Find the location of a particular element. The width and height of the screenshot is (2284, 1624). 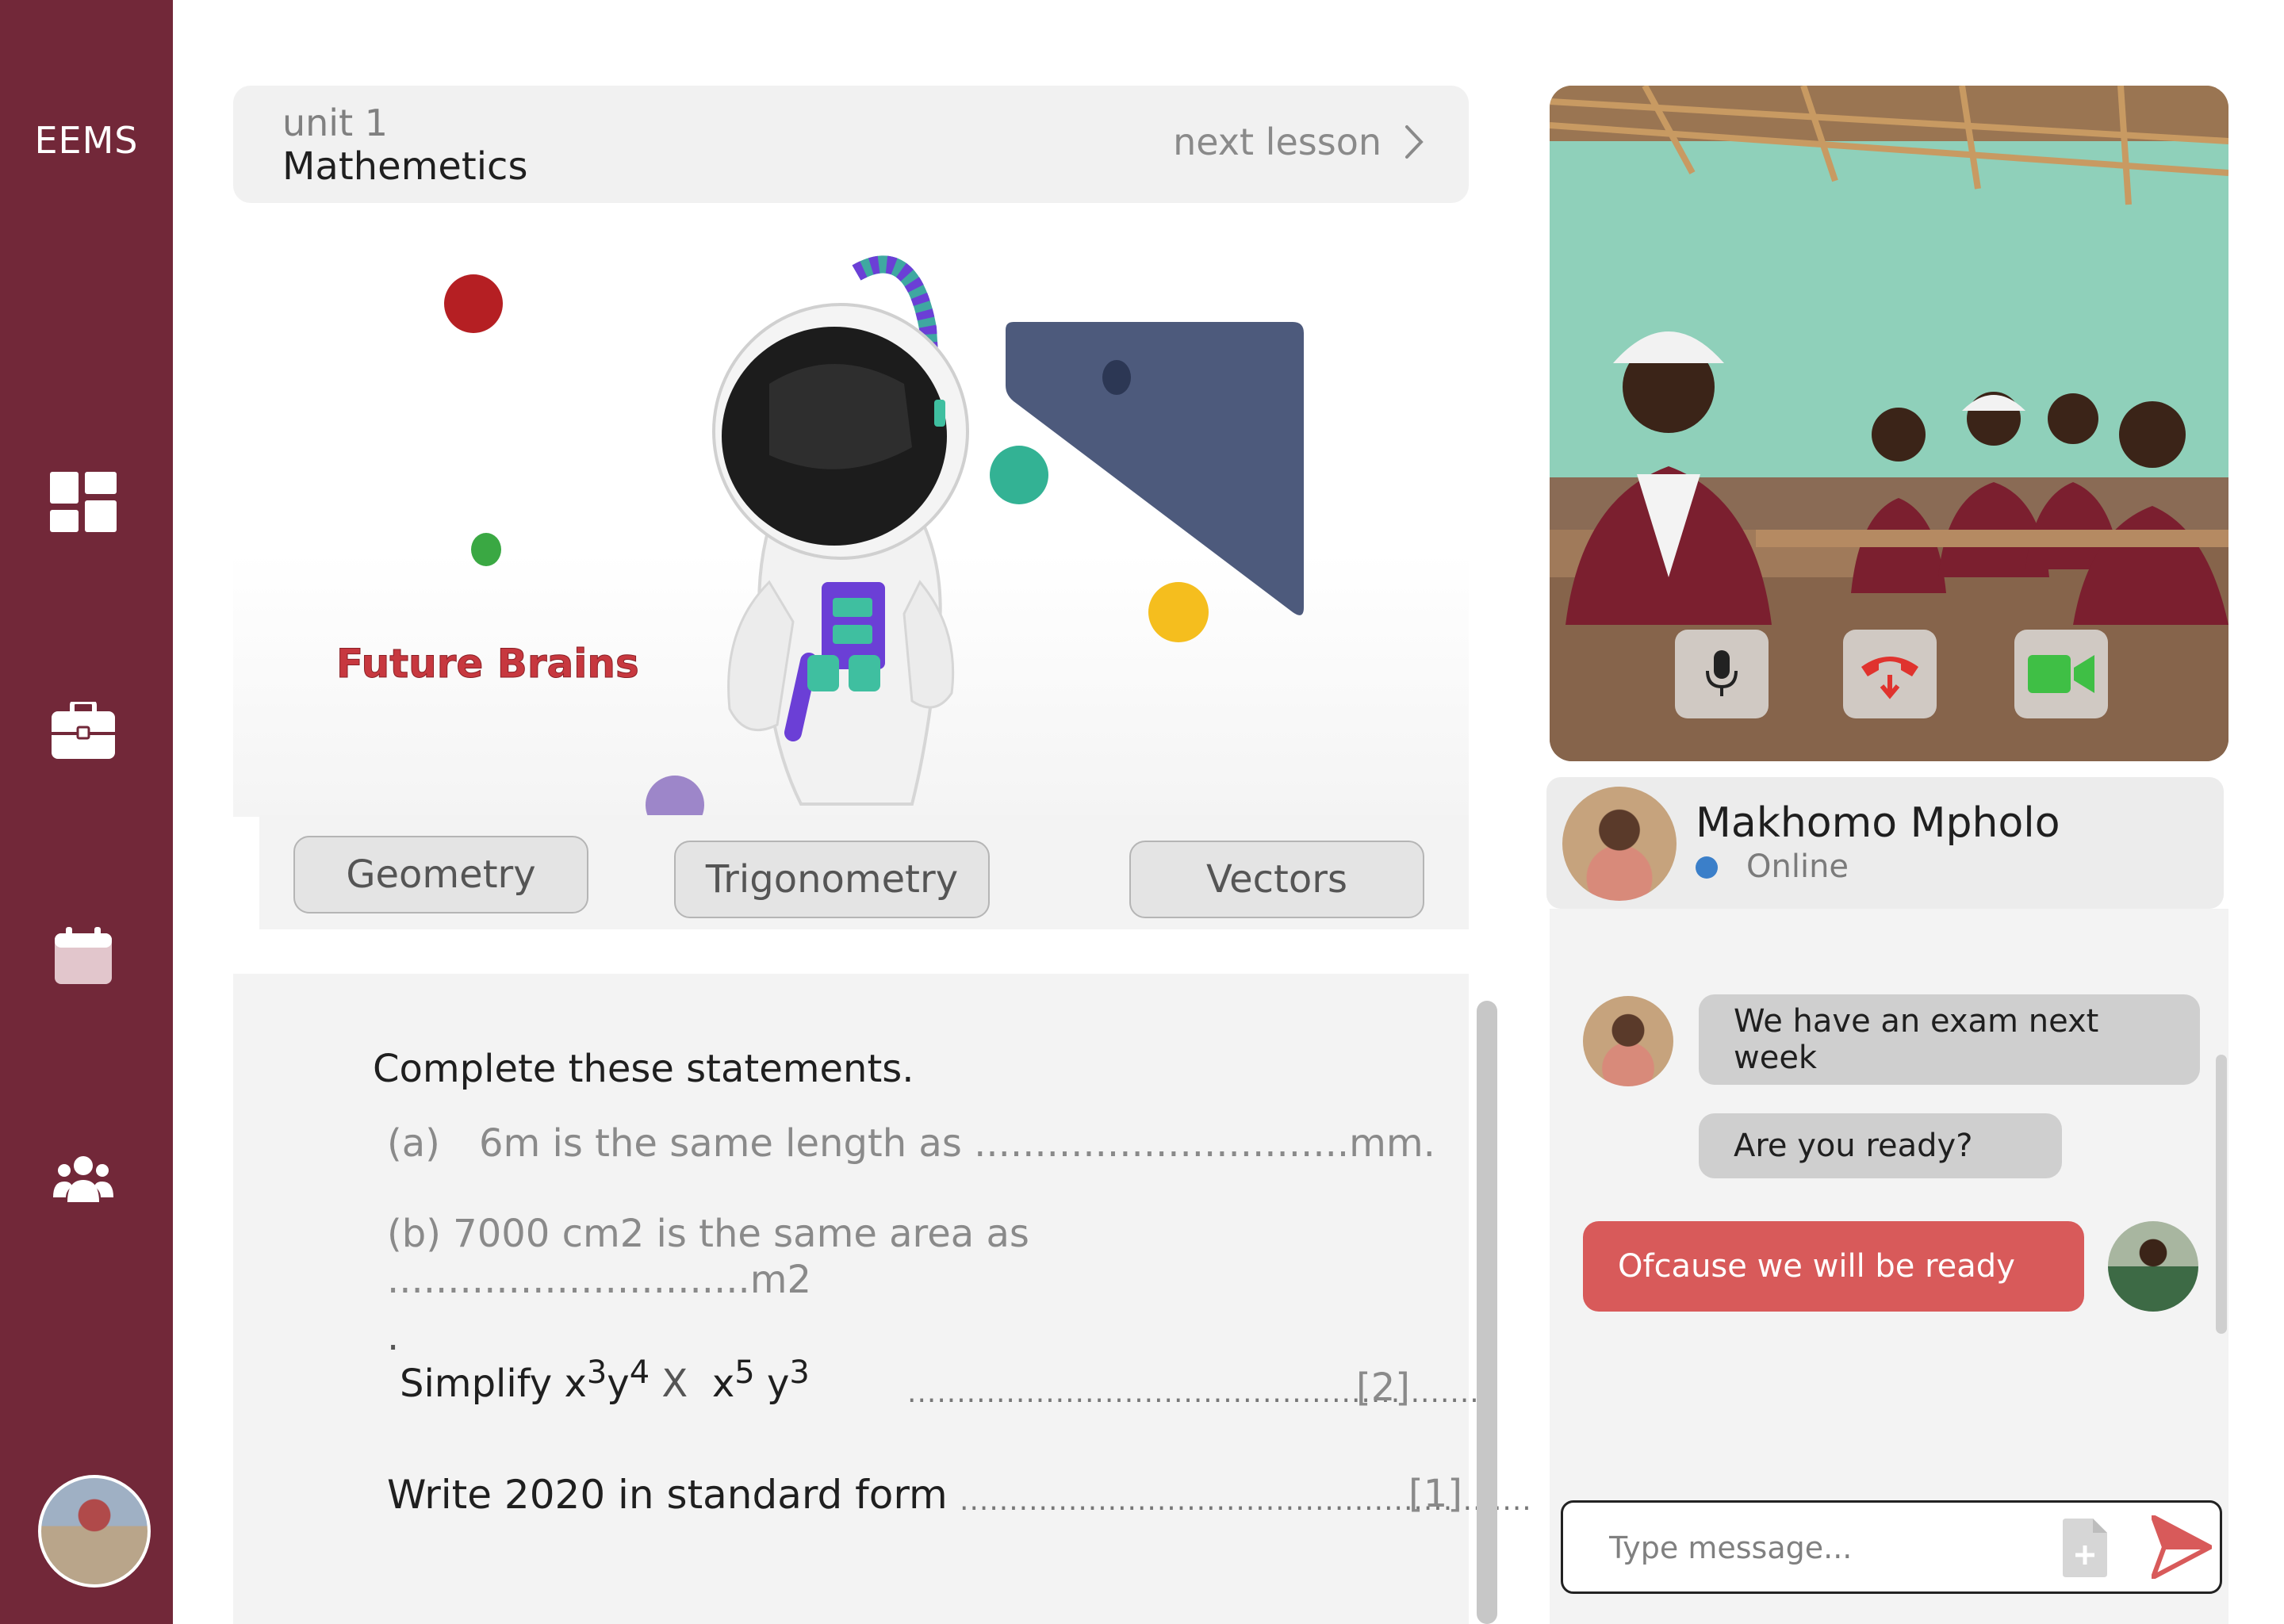

calendar-icon is located at coordinates (83, 955).